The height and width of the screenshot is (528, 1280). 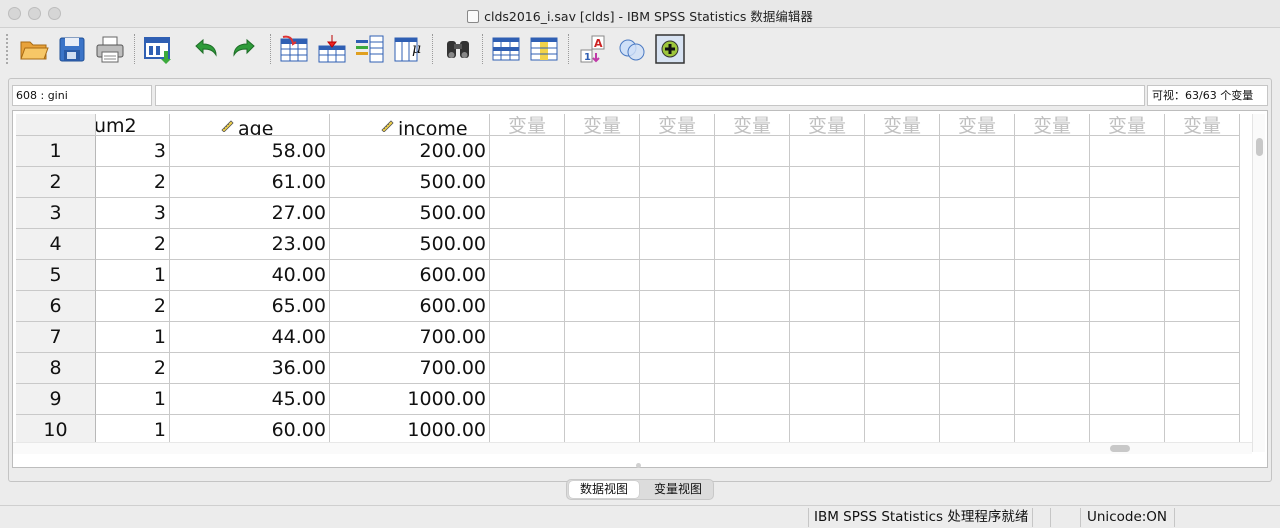 I want to click on redo-icon, so click(x=244, y=49).